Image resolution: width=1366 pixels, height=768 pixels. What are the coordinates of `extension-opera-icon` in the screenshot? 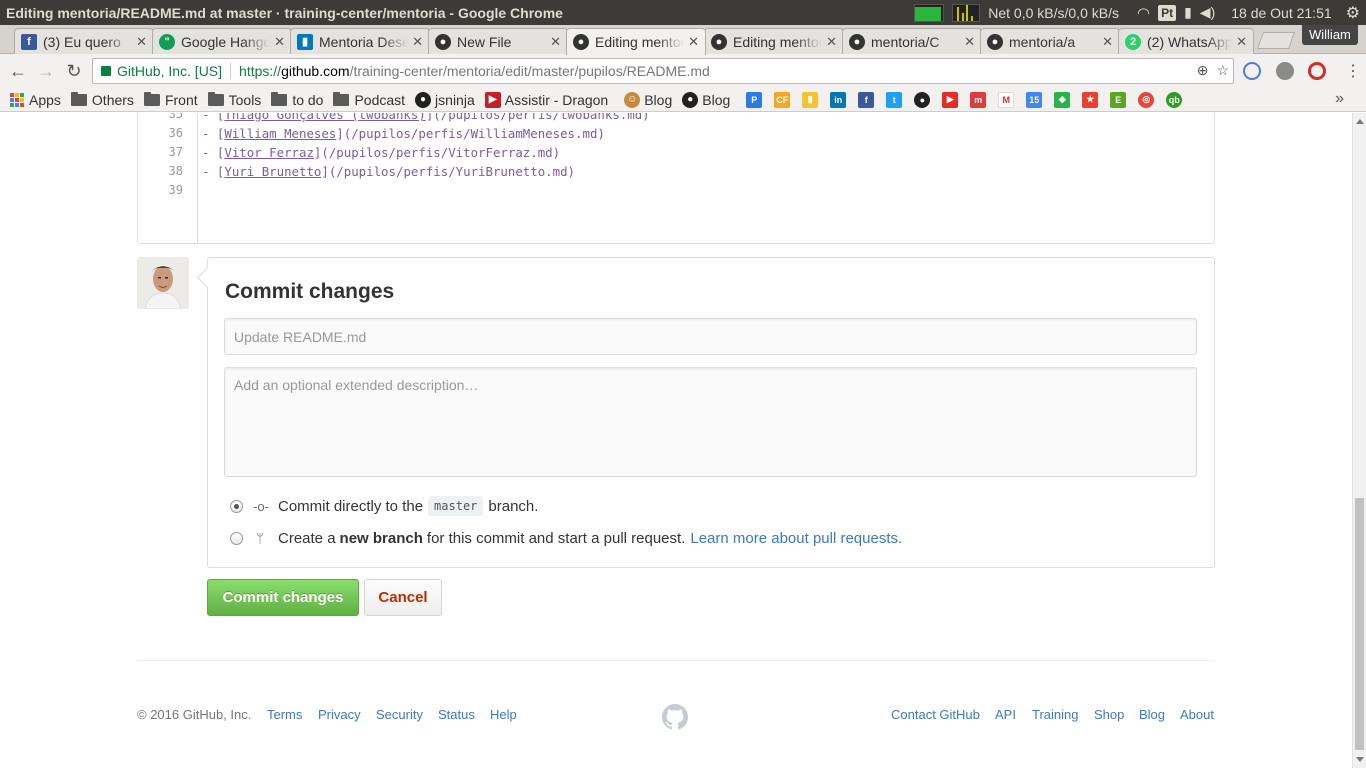 It's located at (1317, 71).